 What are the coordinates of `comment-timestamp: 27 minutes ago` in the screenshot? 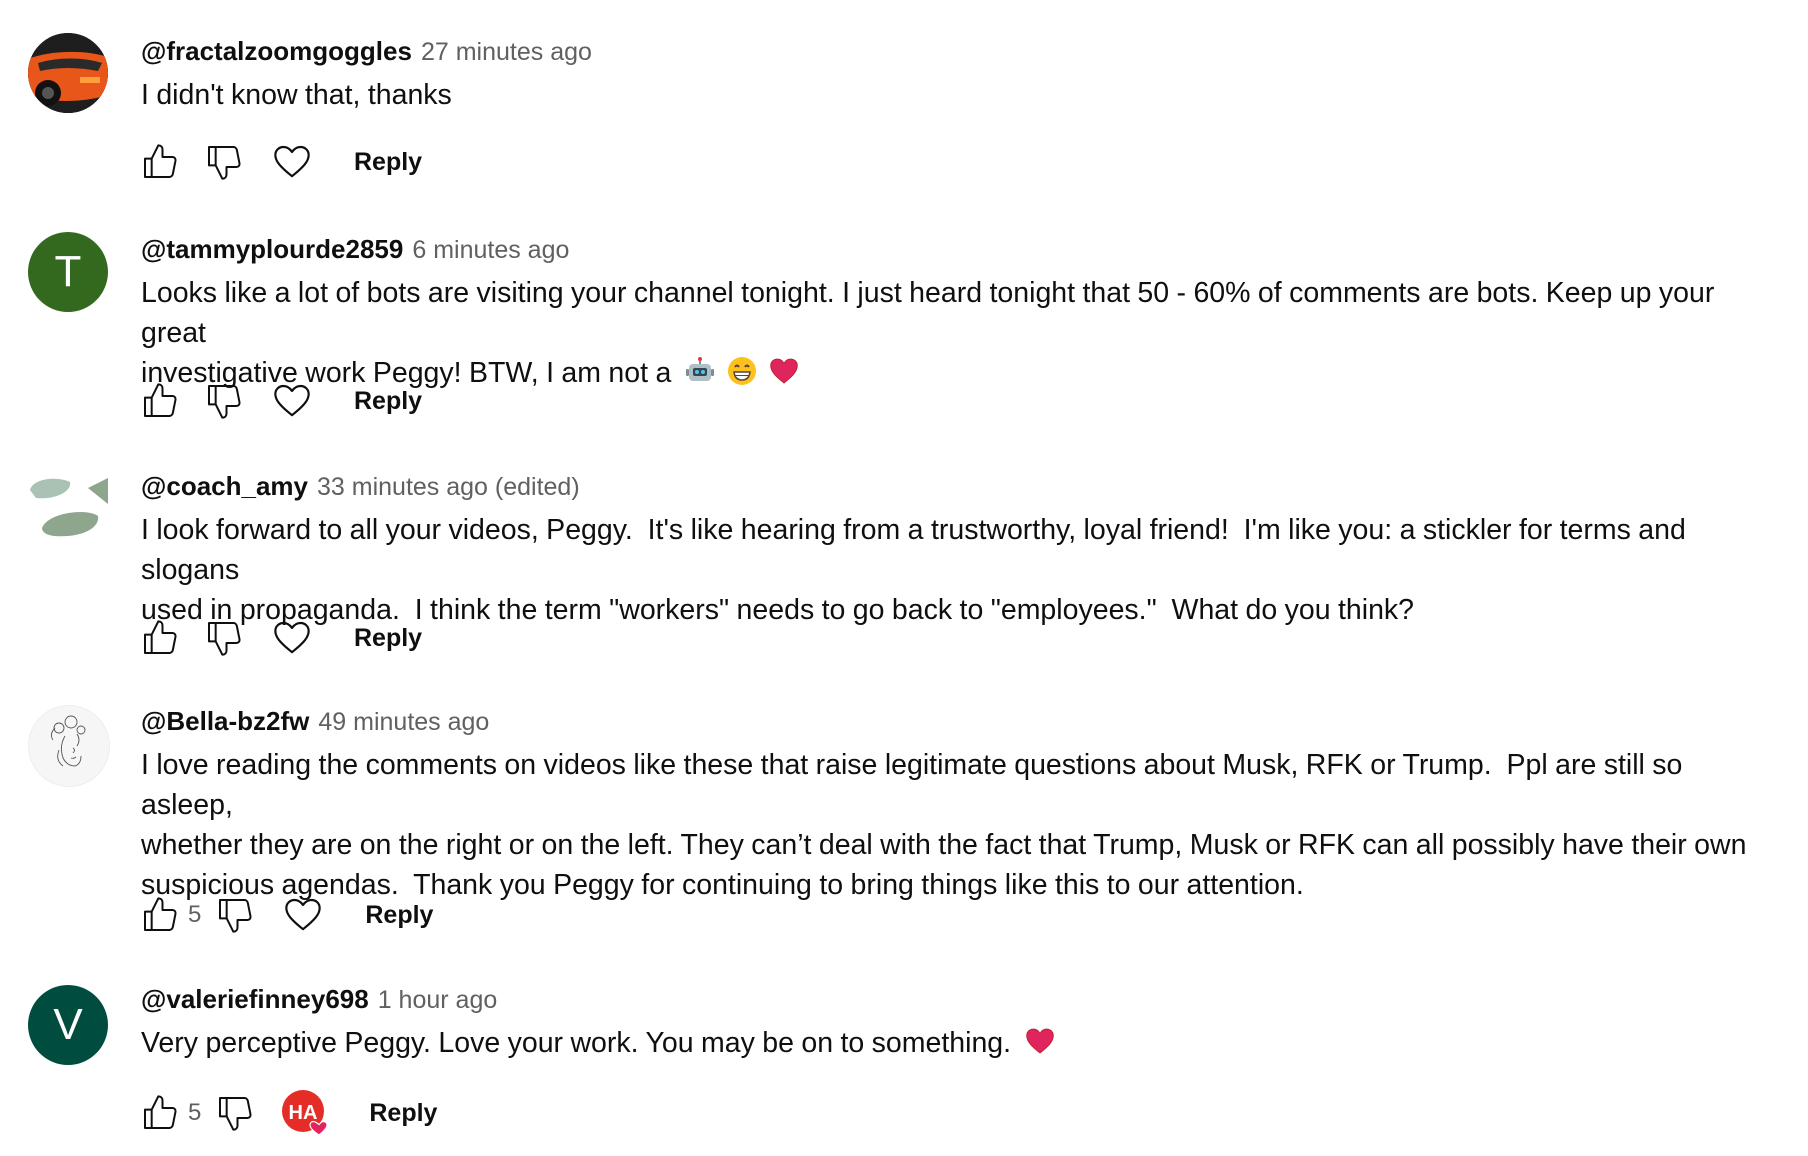 It's located at (506, 52).